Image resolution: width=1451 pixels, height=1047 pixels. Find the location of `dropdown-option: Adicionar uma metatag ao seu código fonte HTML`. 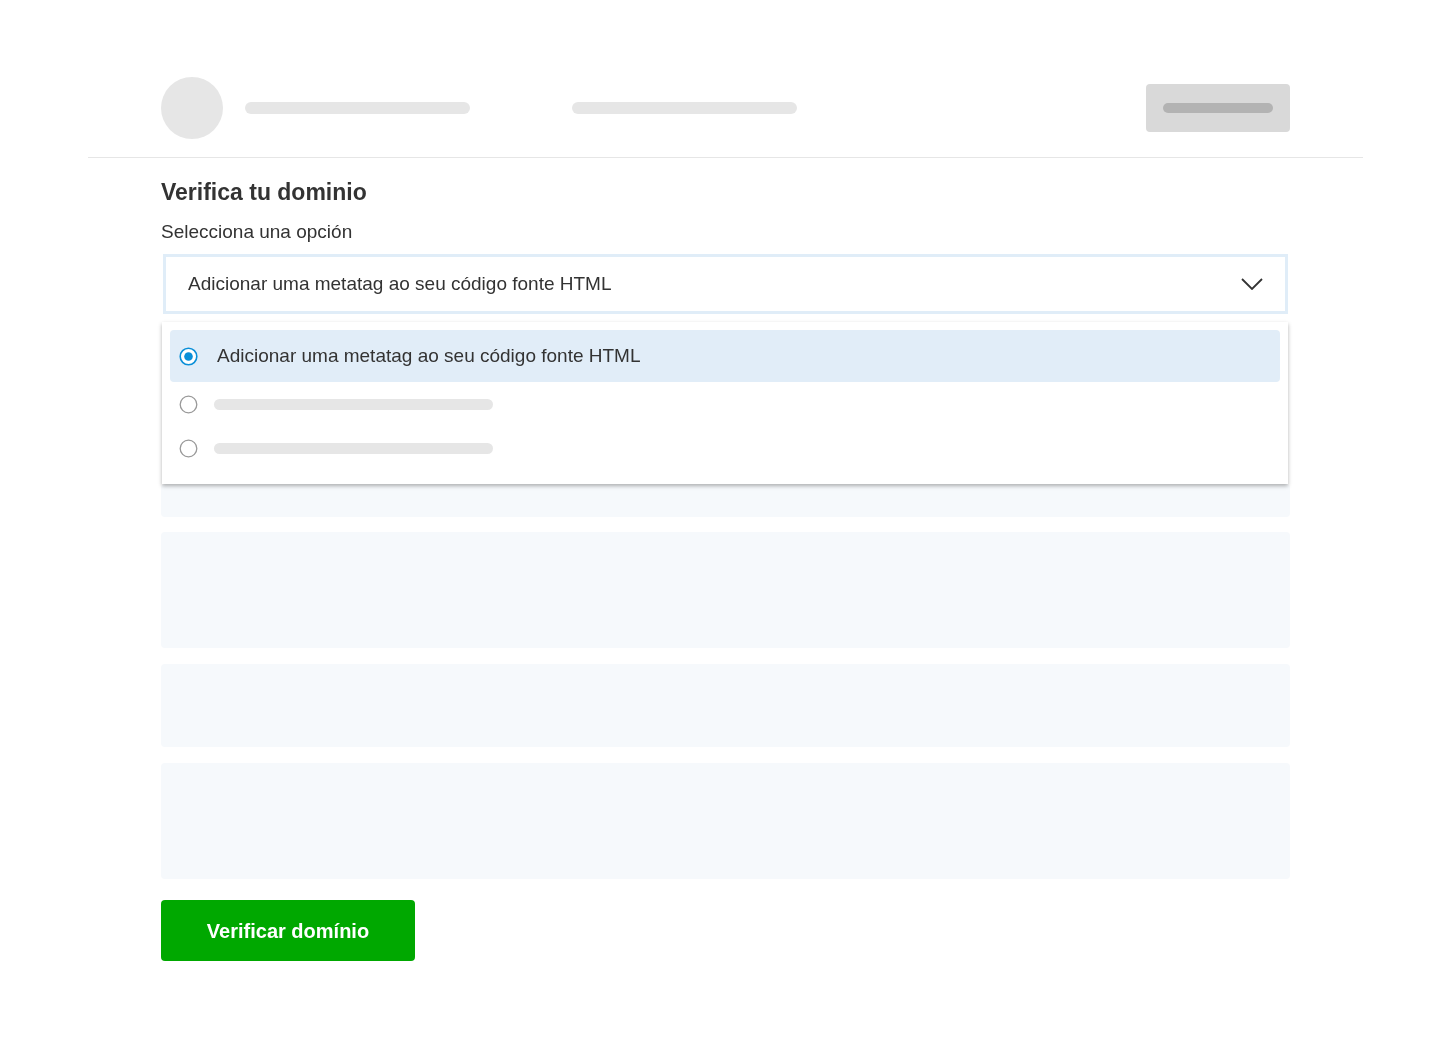

dropdown-option: Adicionar uma metatag ao seu código fonte HTML is located at coordinates (725, 356).